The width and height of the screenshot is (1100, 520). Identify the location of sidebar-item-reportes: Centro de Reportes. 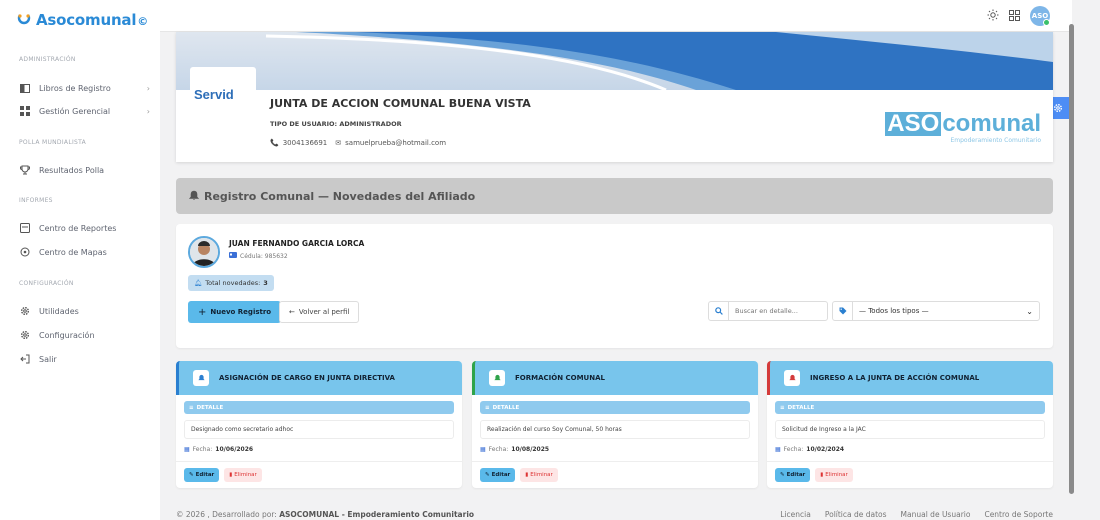
(84, 228).